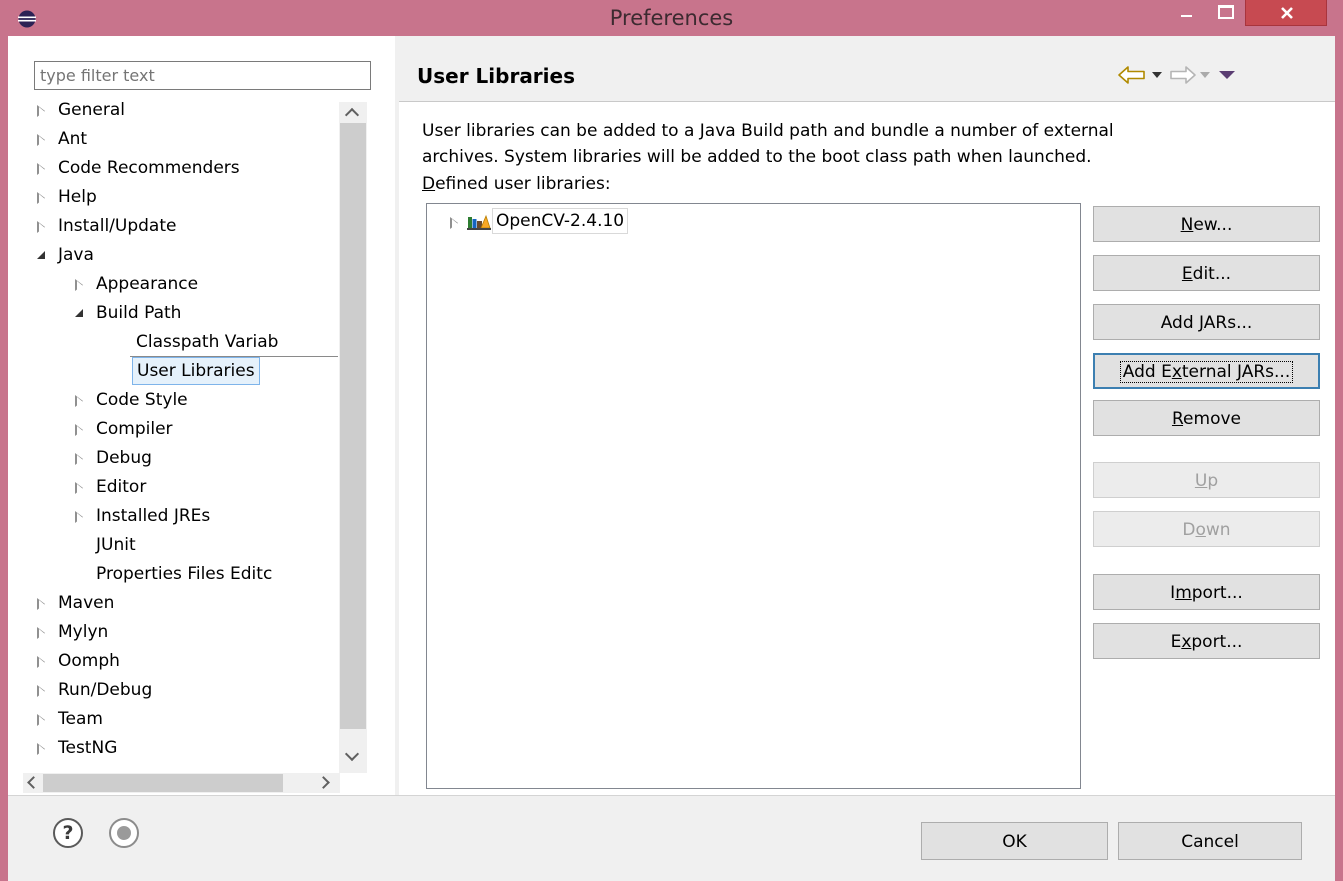 The width and height of the screenshot is (1343, 881). I want to click on remove-button: Remove, so click(1206, 418).